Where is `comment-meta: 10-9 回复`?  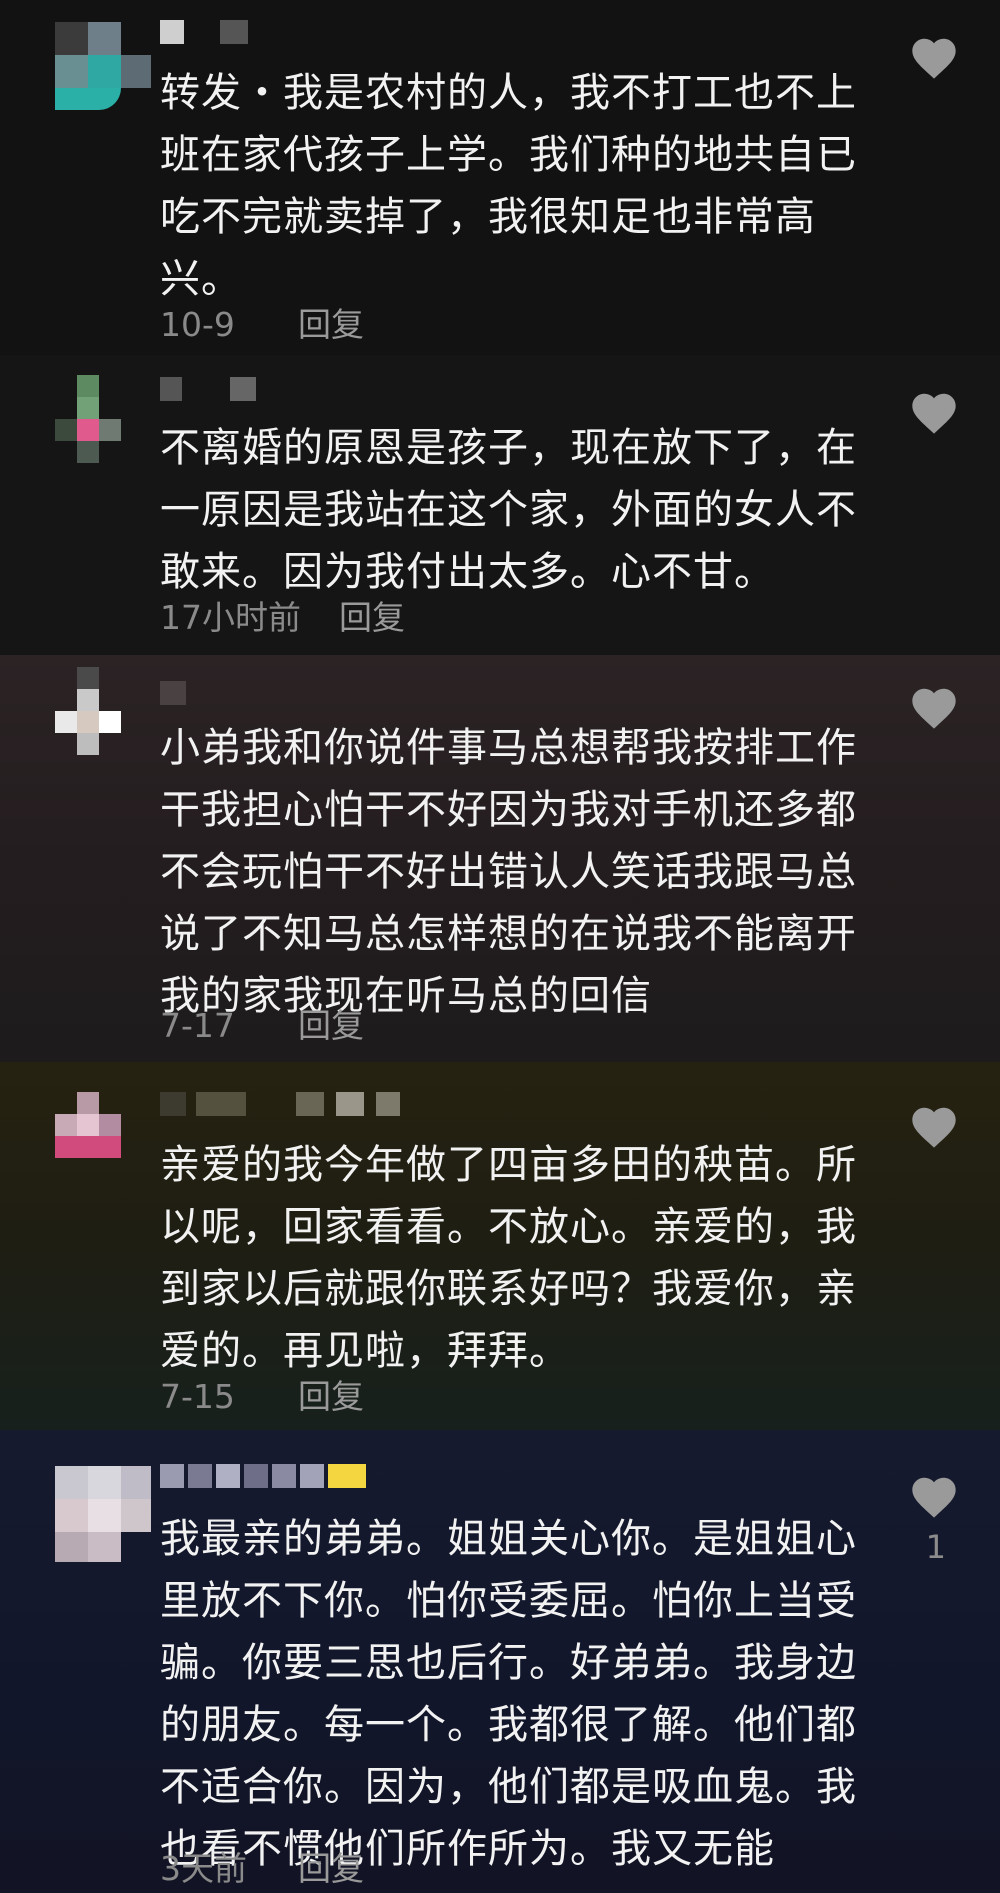
comment-meta: 10-9 回复 is located at coordinates (262, 322).